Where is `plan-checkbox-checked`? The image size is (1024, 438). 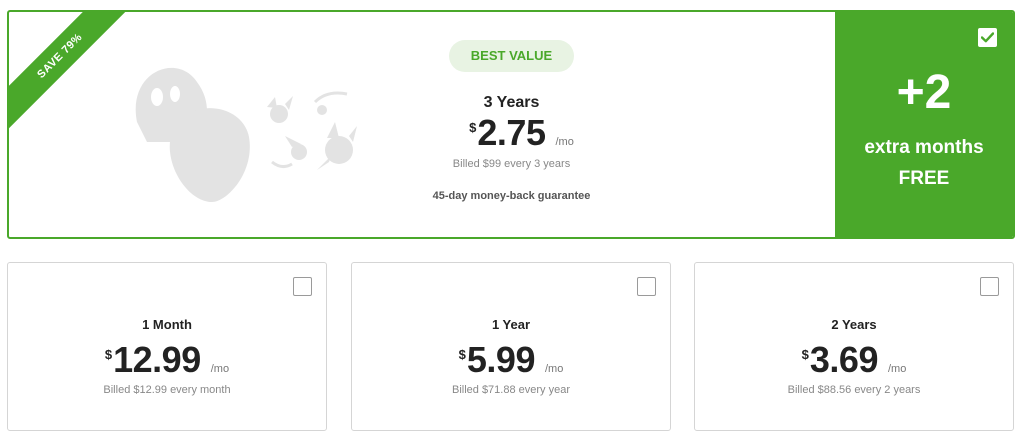
plan-checkbox-checked is located at coordinates (987, 37).